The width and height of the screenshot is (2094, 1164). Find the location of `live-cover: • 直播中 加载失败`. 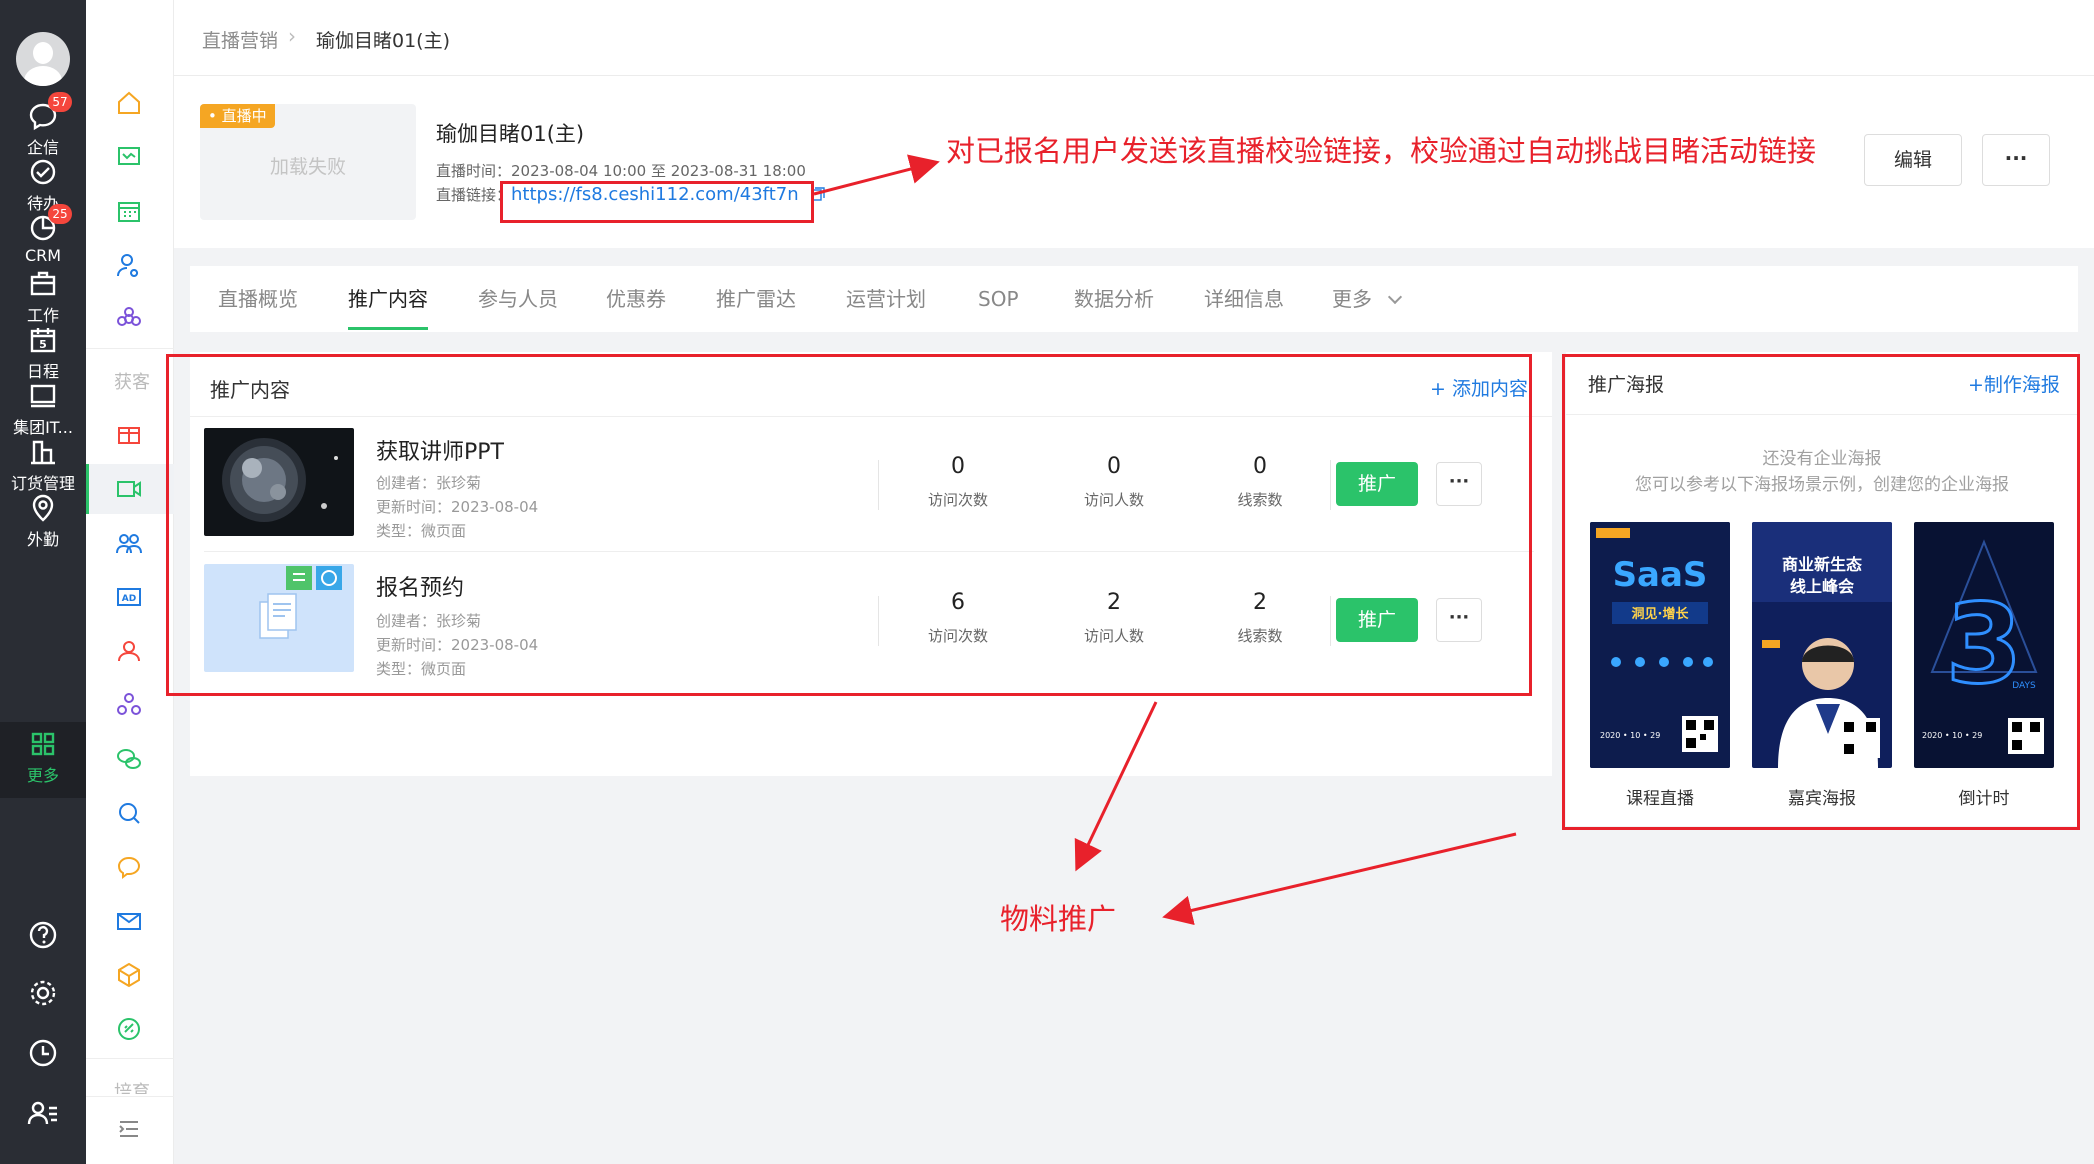

live-cover: • 直播中 加载失败 is located at coordinates (308, 162).